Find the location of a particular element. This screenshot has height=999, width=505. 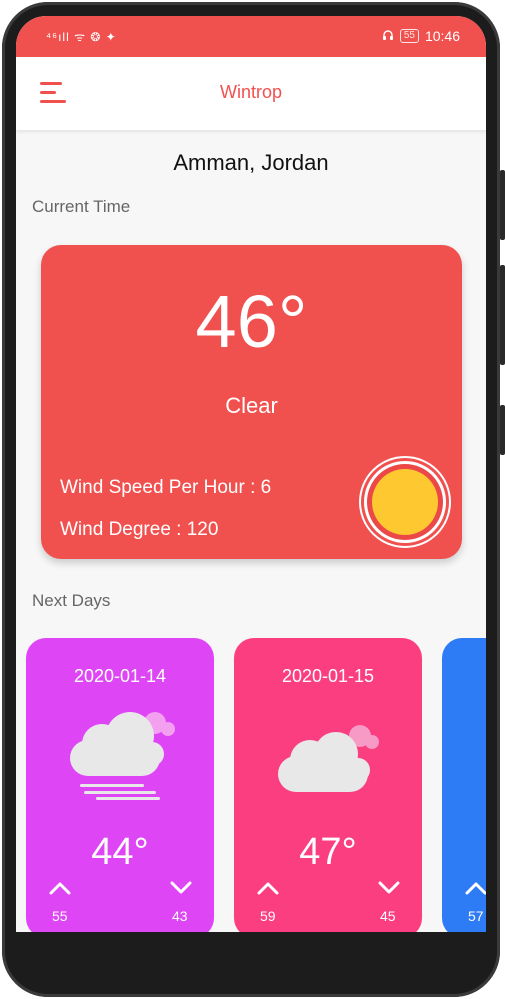

app-title: Wintrop is located at coordinates (250, 92).